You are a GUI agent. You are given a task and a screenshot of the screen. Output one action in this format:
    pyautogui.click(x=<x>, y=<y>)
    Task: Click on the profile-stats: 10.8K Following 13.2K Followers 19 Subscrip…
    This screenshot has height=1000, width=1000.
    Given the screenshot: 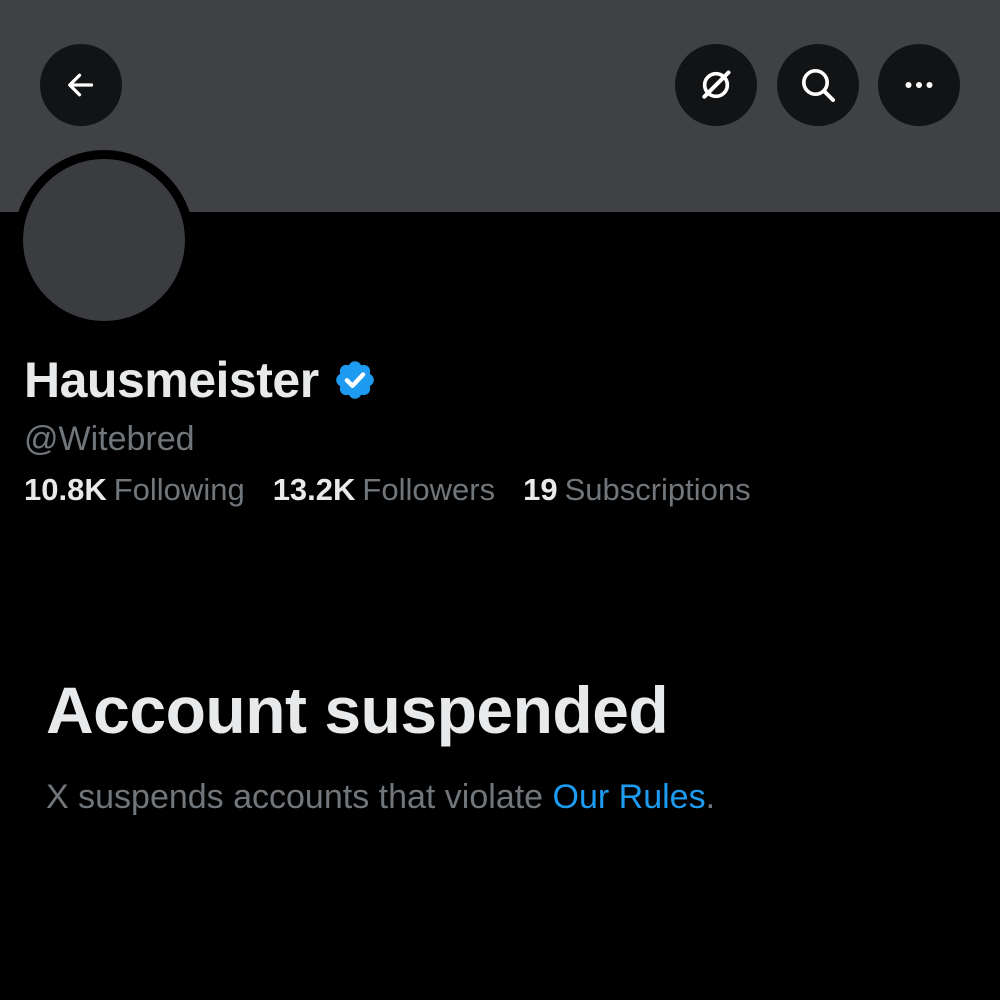 What is the action you would take?
    pyautogui.click(x=401, y=490)
    